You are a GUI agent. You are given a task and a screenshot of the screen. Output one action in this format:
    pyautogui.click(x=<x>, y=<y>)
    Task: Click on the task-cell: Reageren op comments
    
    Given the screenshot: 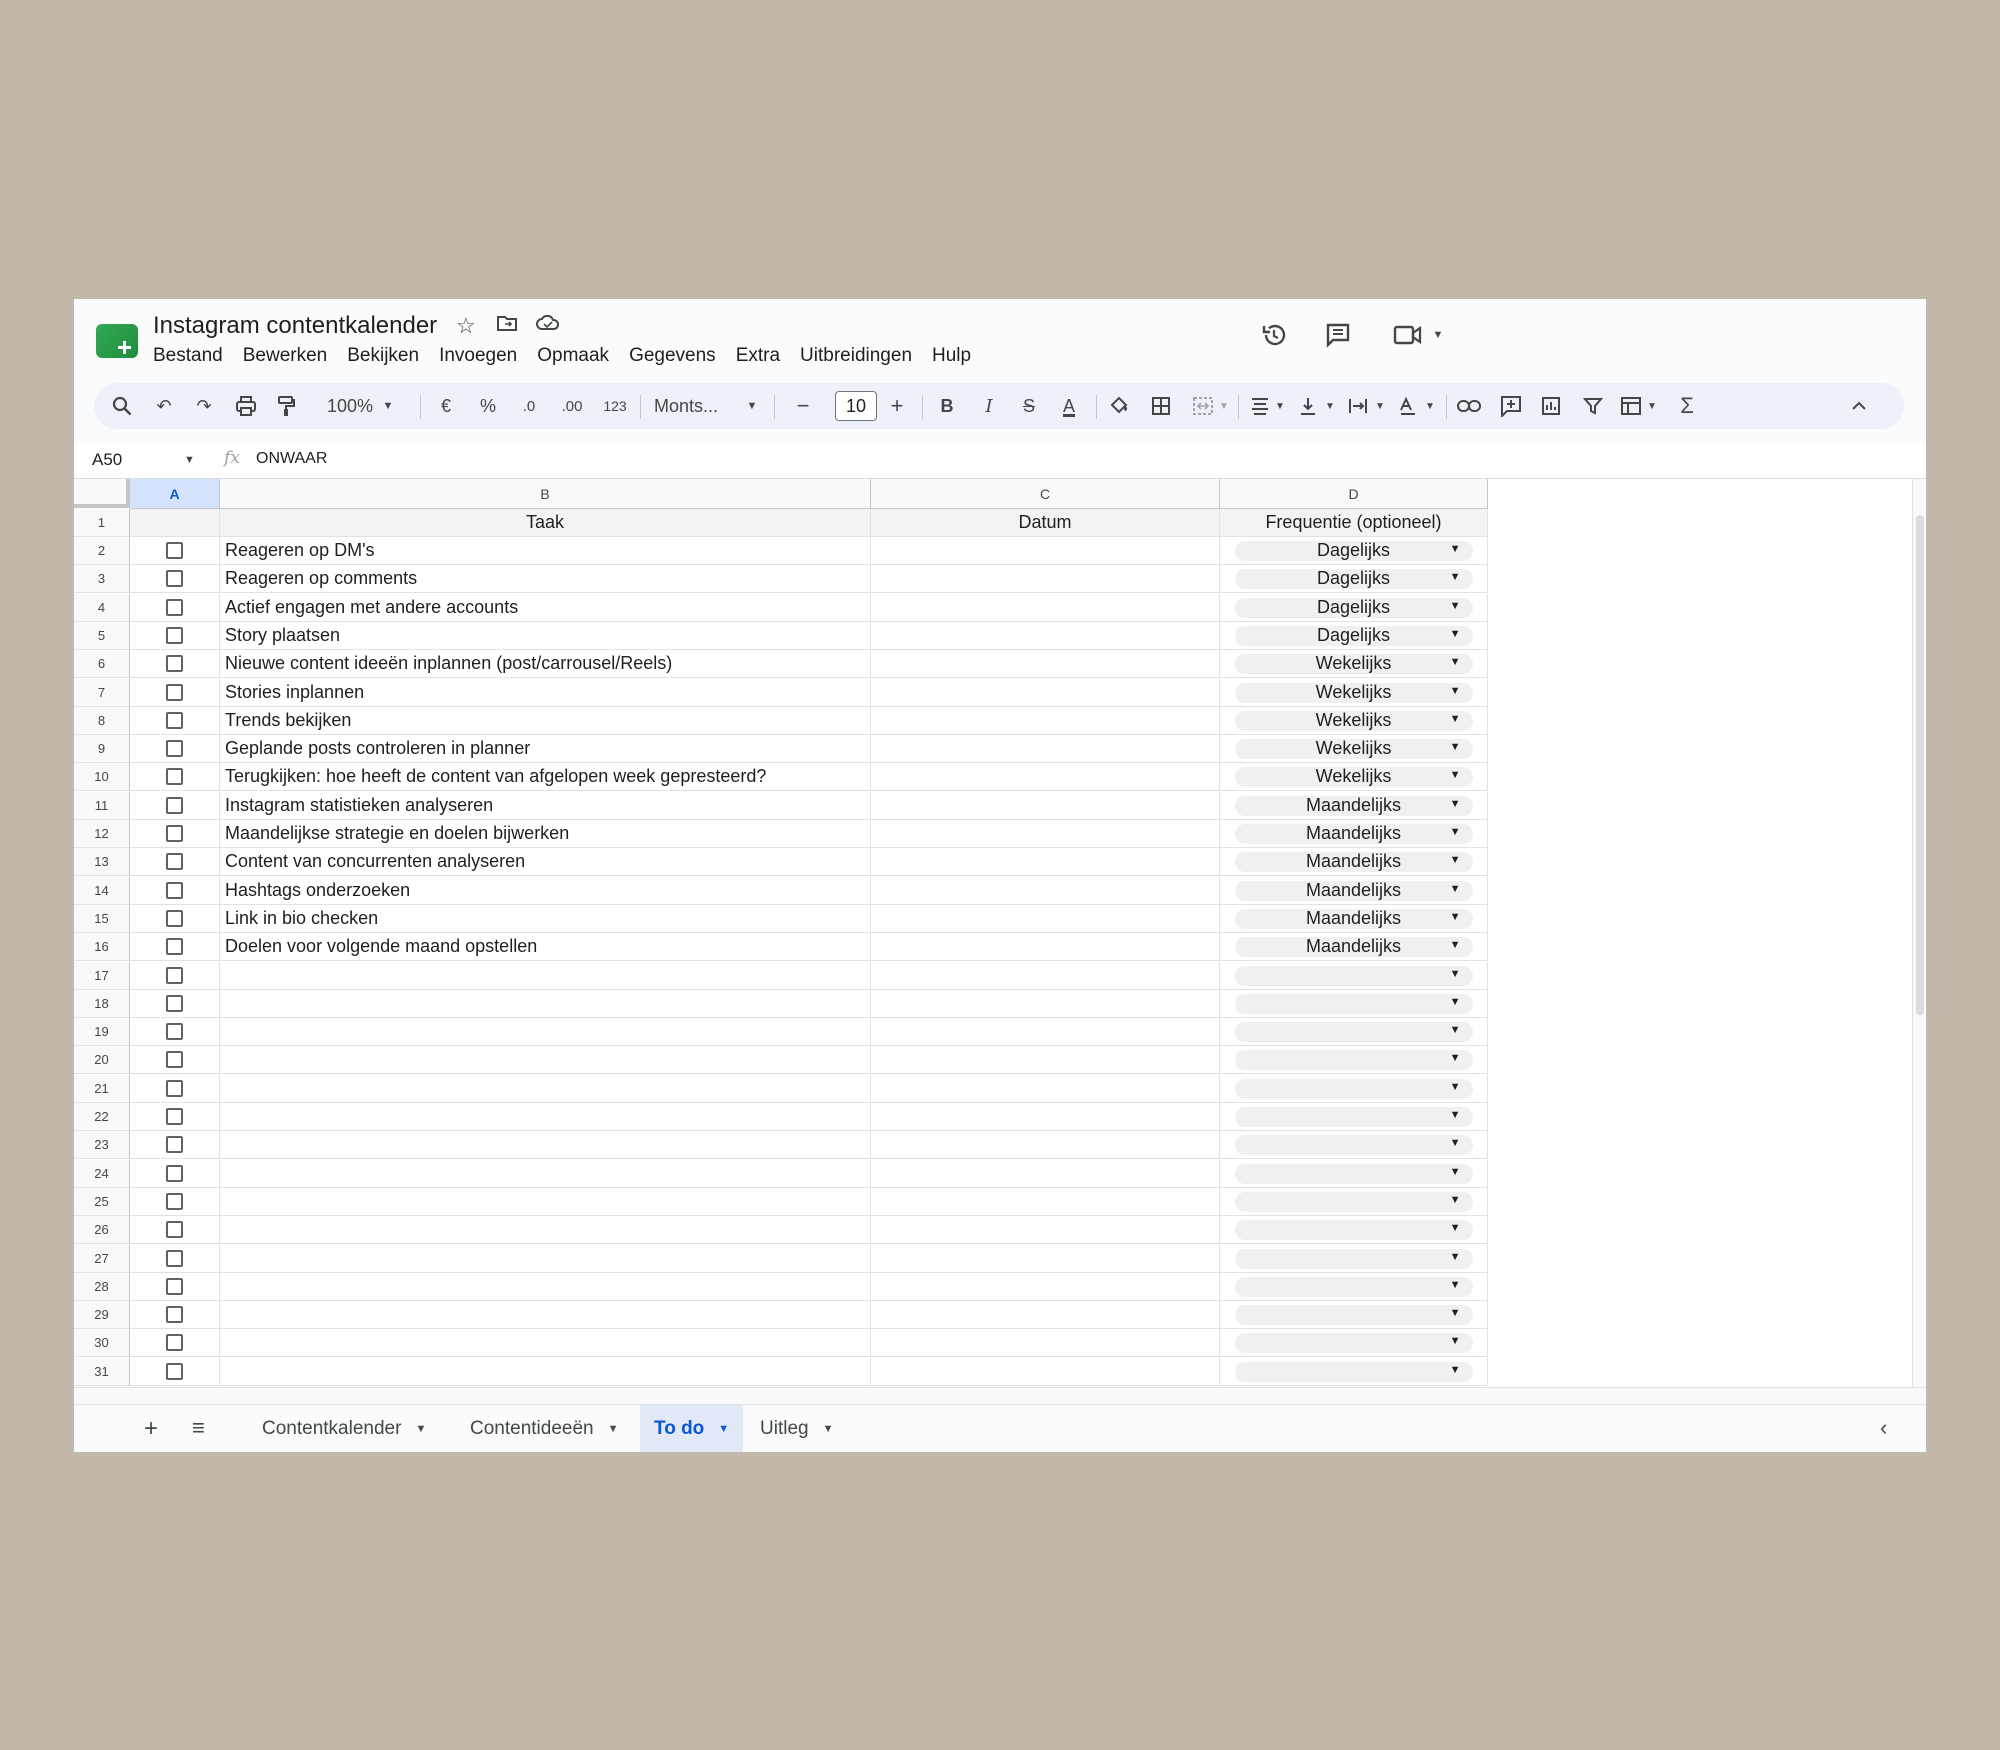 What is the action you would take?
    pyautogui.click(x=545, y=579)
    